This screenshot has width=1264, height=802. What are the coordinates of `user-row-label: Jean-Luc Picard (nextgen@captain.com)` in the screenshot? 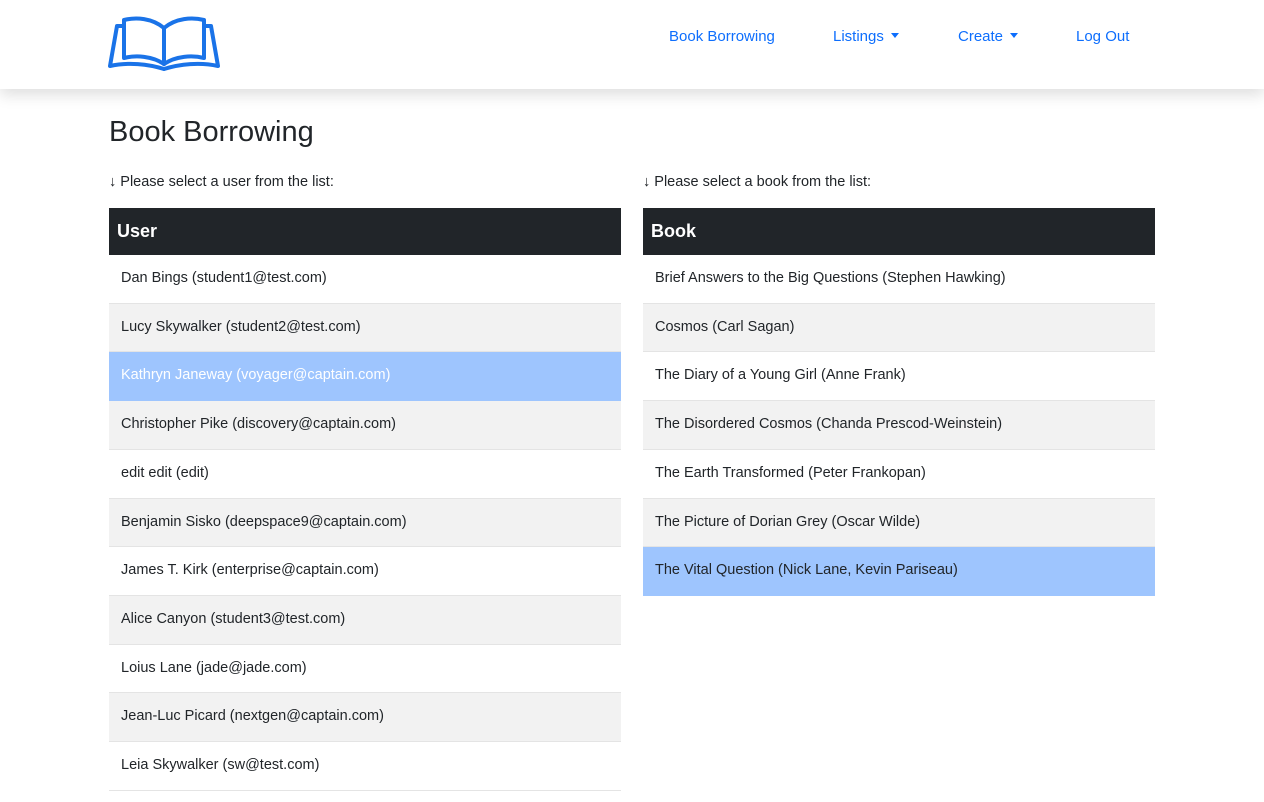 It's located at (365, 717).